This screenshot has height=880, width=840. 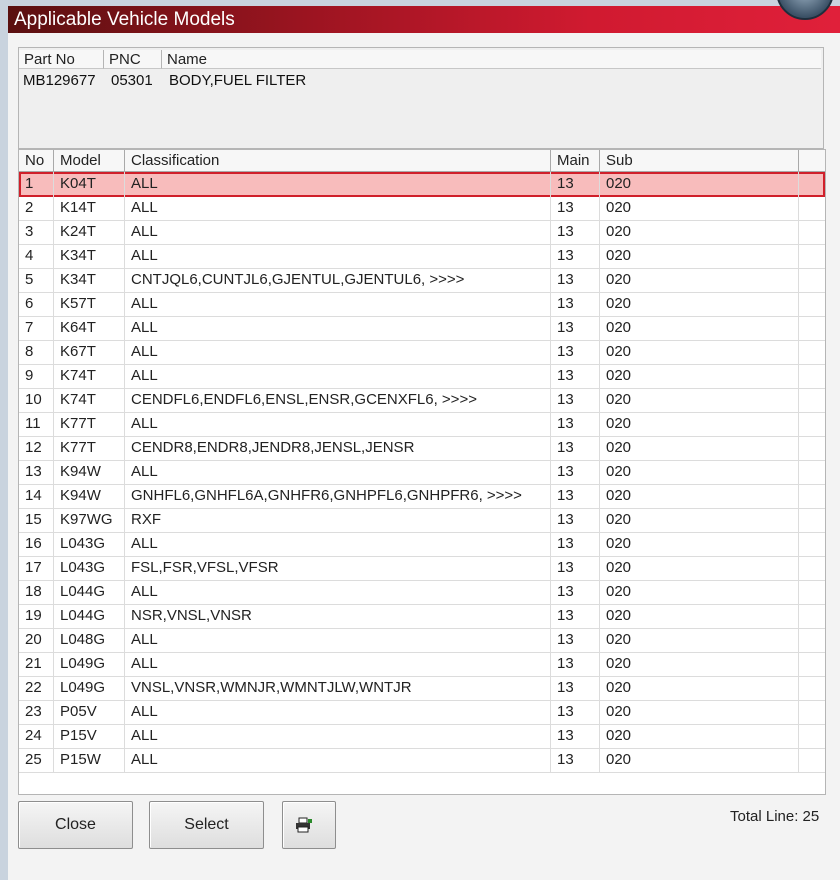 What do you see at coordinates (29, 303) in the screenshot?
I see `cell-text: 6` at bounding box center [29, 303].